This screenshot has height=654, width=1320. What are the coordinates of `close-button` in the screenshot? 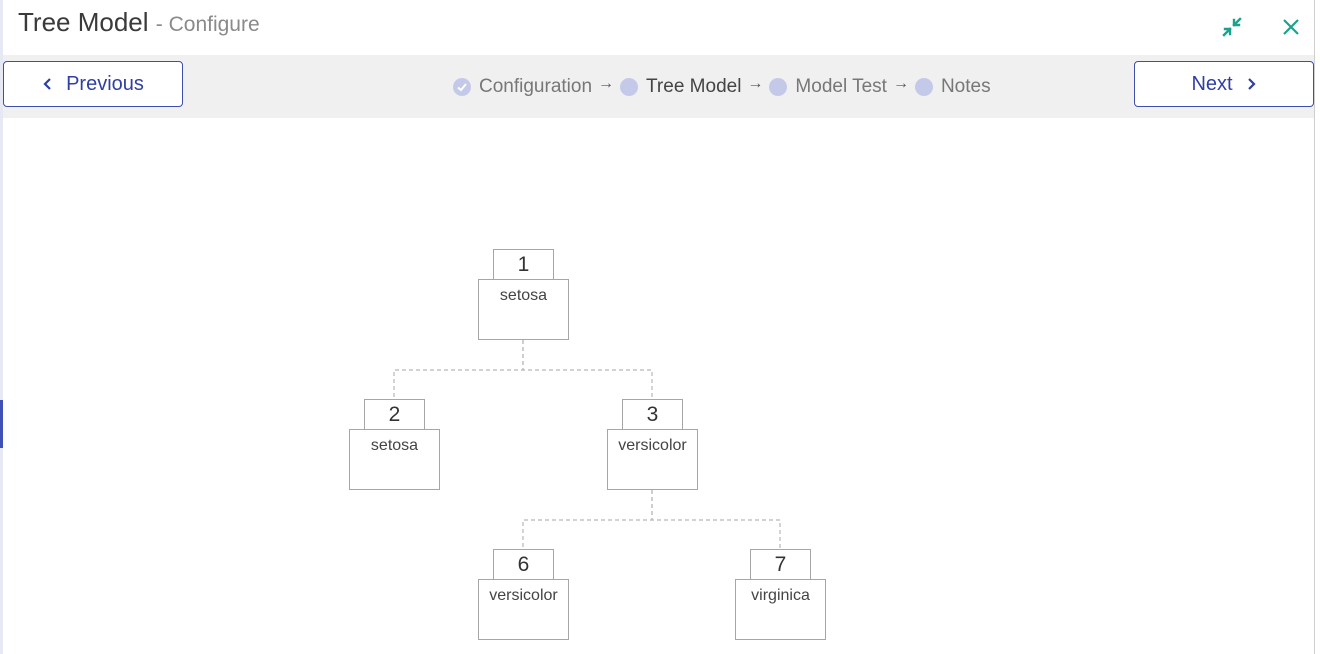 It's located at (1291, 27).